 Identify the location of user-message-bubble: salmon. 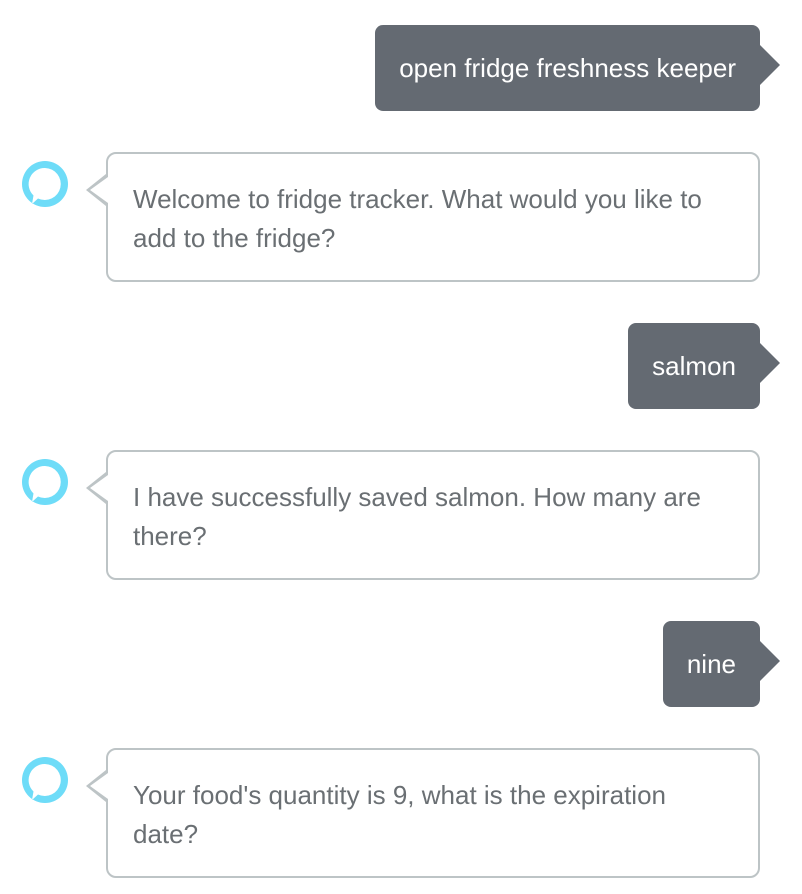
(704, 366).